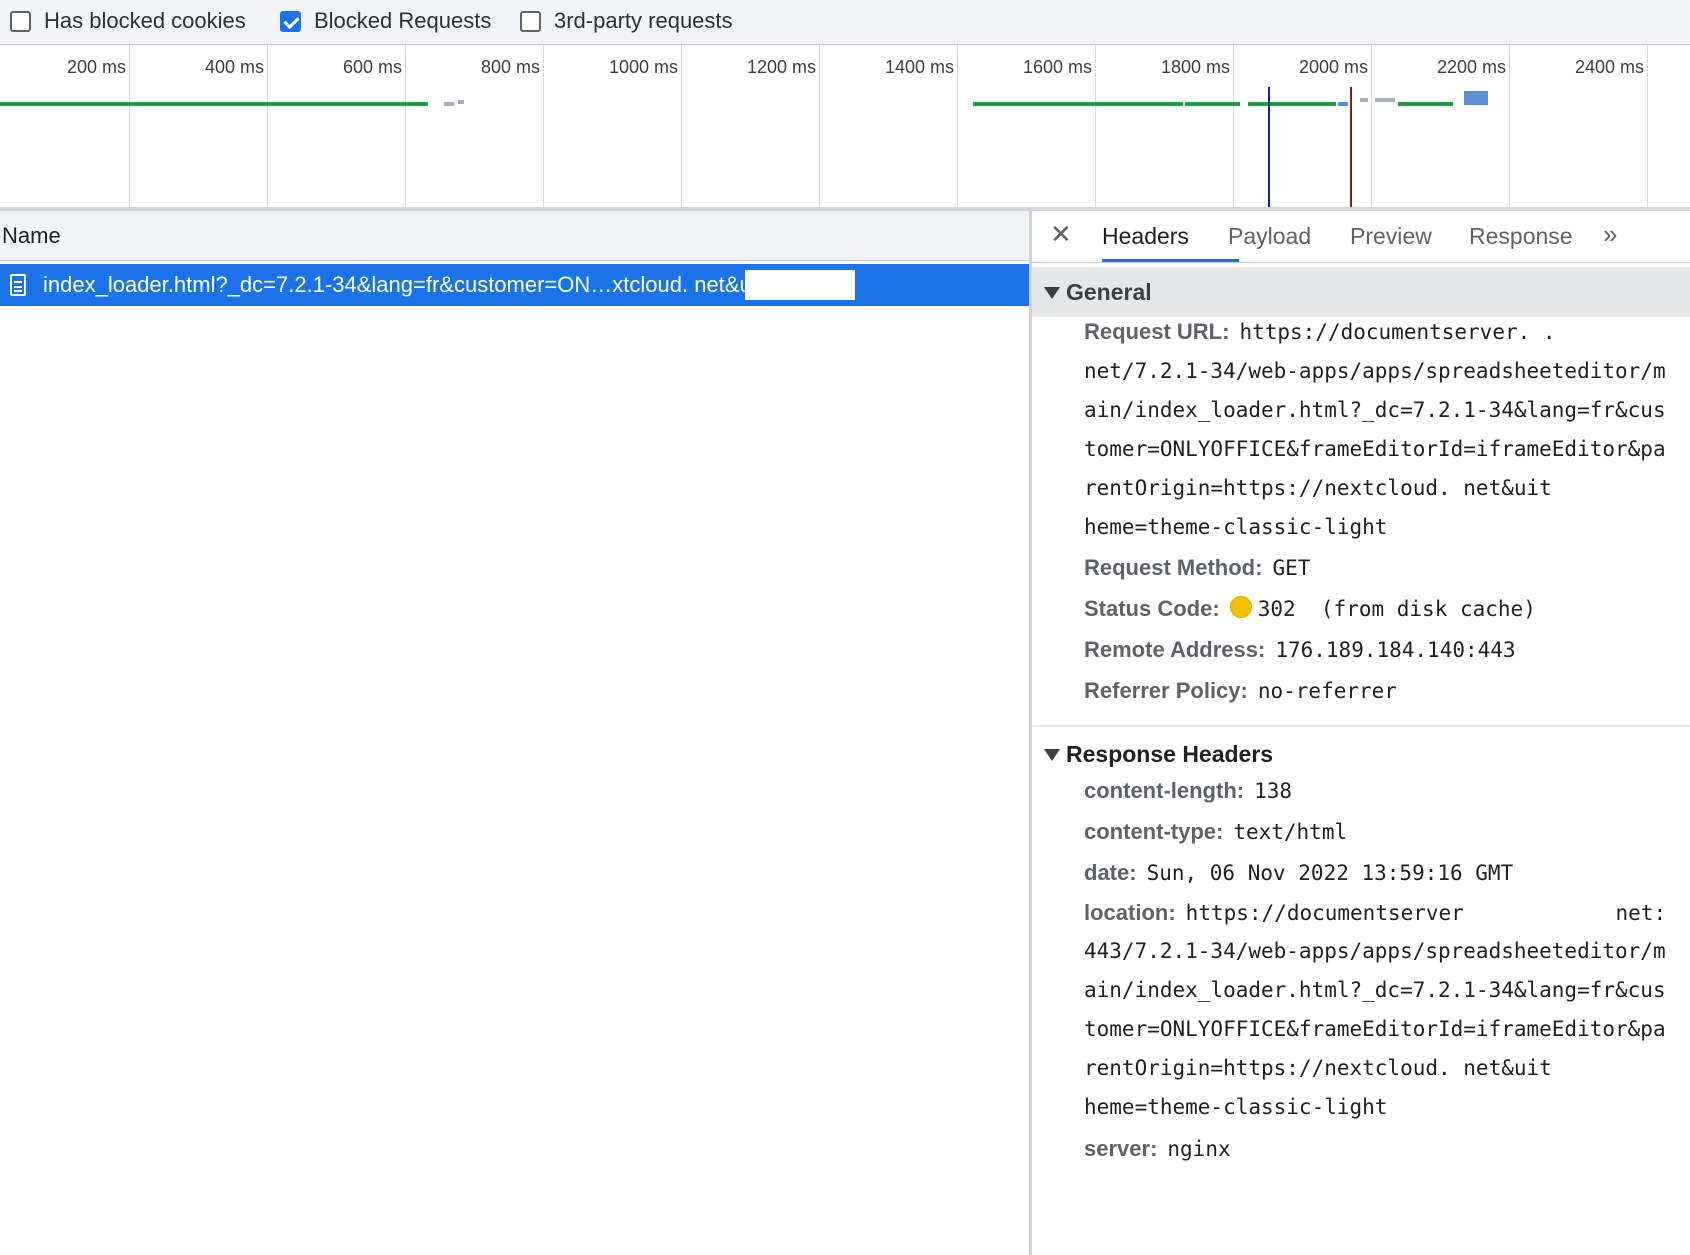  Describe the element at coordinates (1175, 649) in the screenshot. I see `remote-address-key: Remote Address:` at that location.